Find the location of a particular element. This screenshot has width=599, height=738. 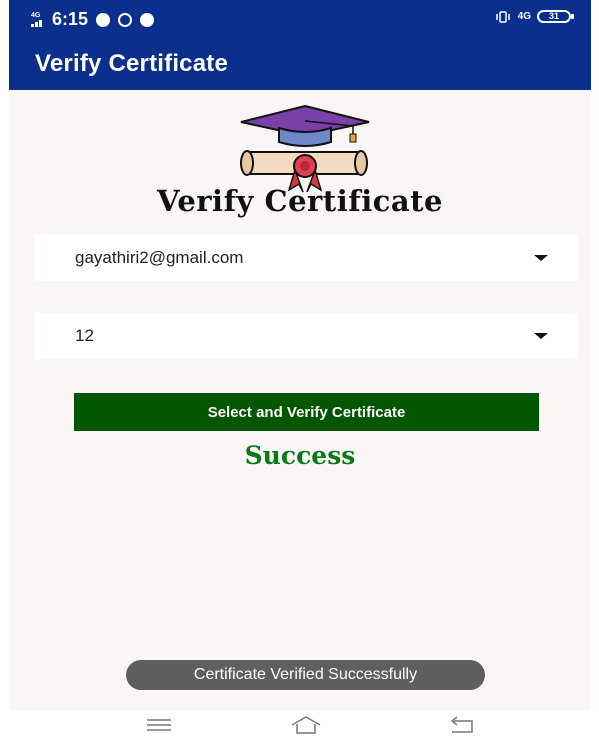

page-heading: Verify Certificate is located at coordinates (299, 201).